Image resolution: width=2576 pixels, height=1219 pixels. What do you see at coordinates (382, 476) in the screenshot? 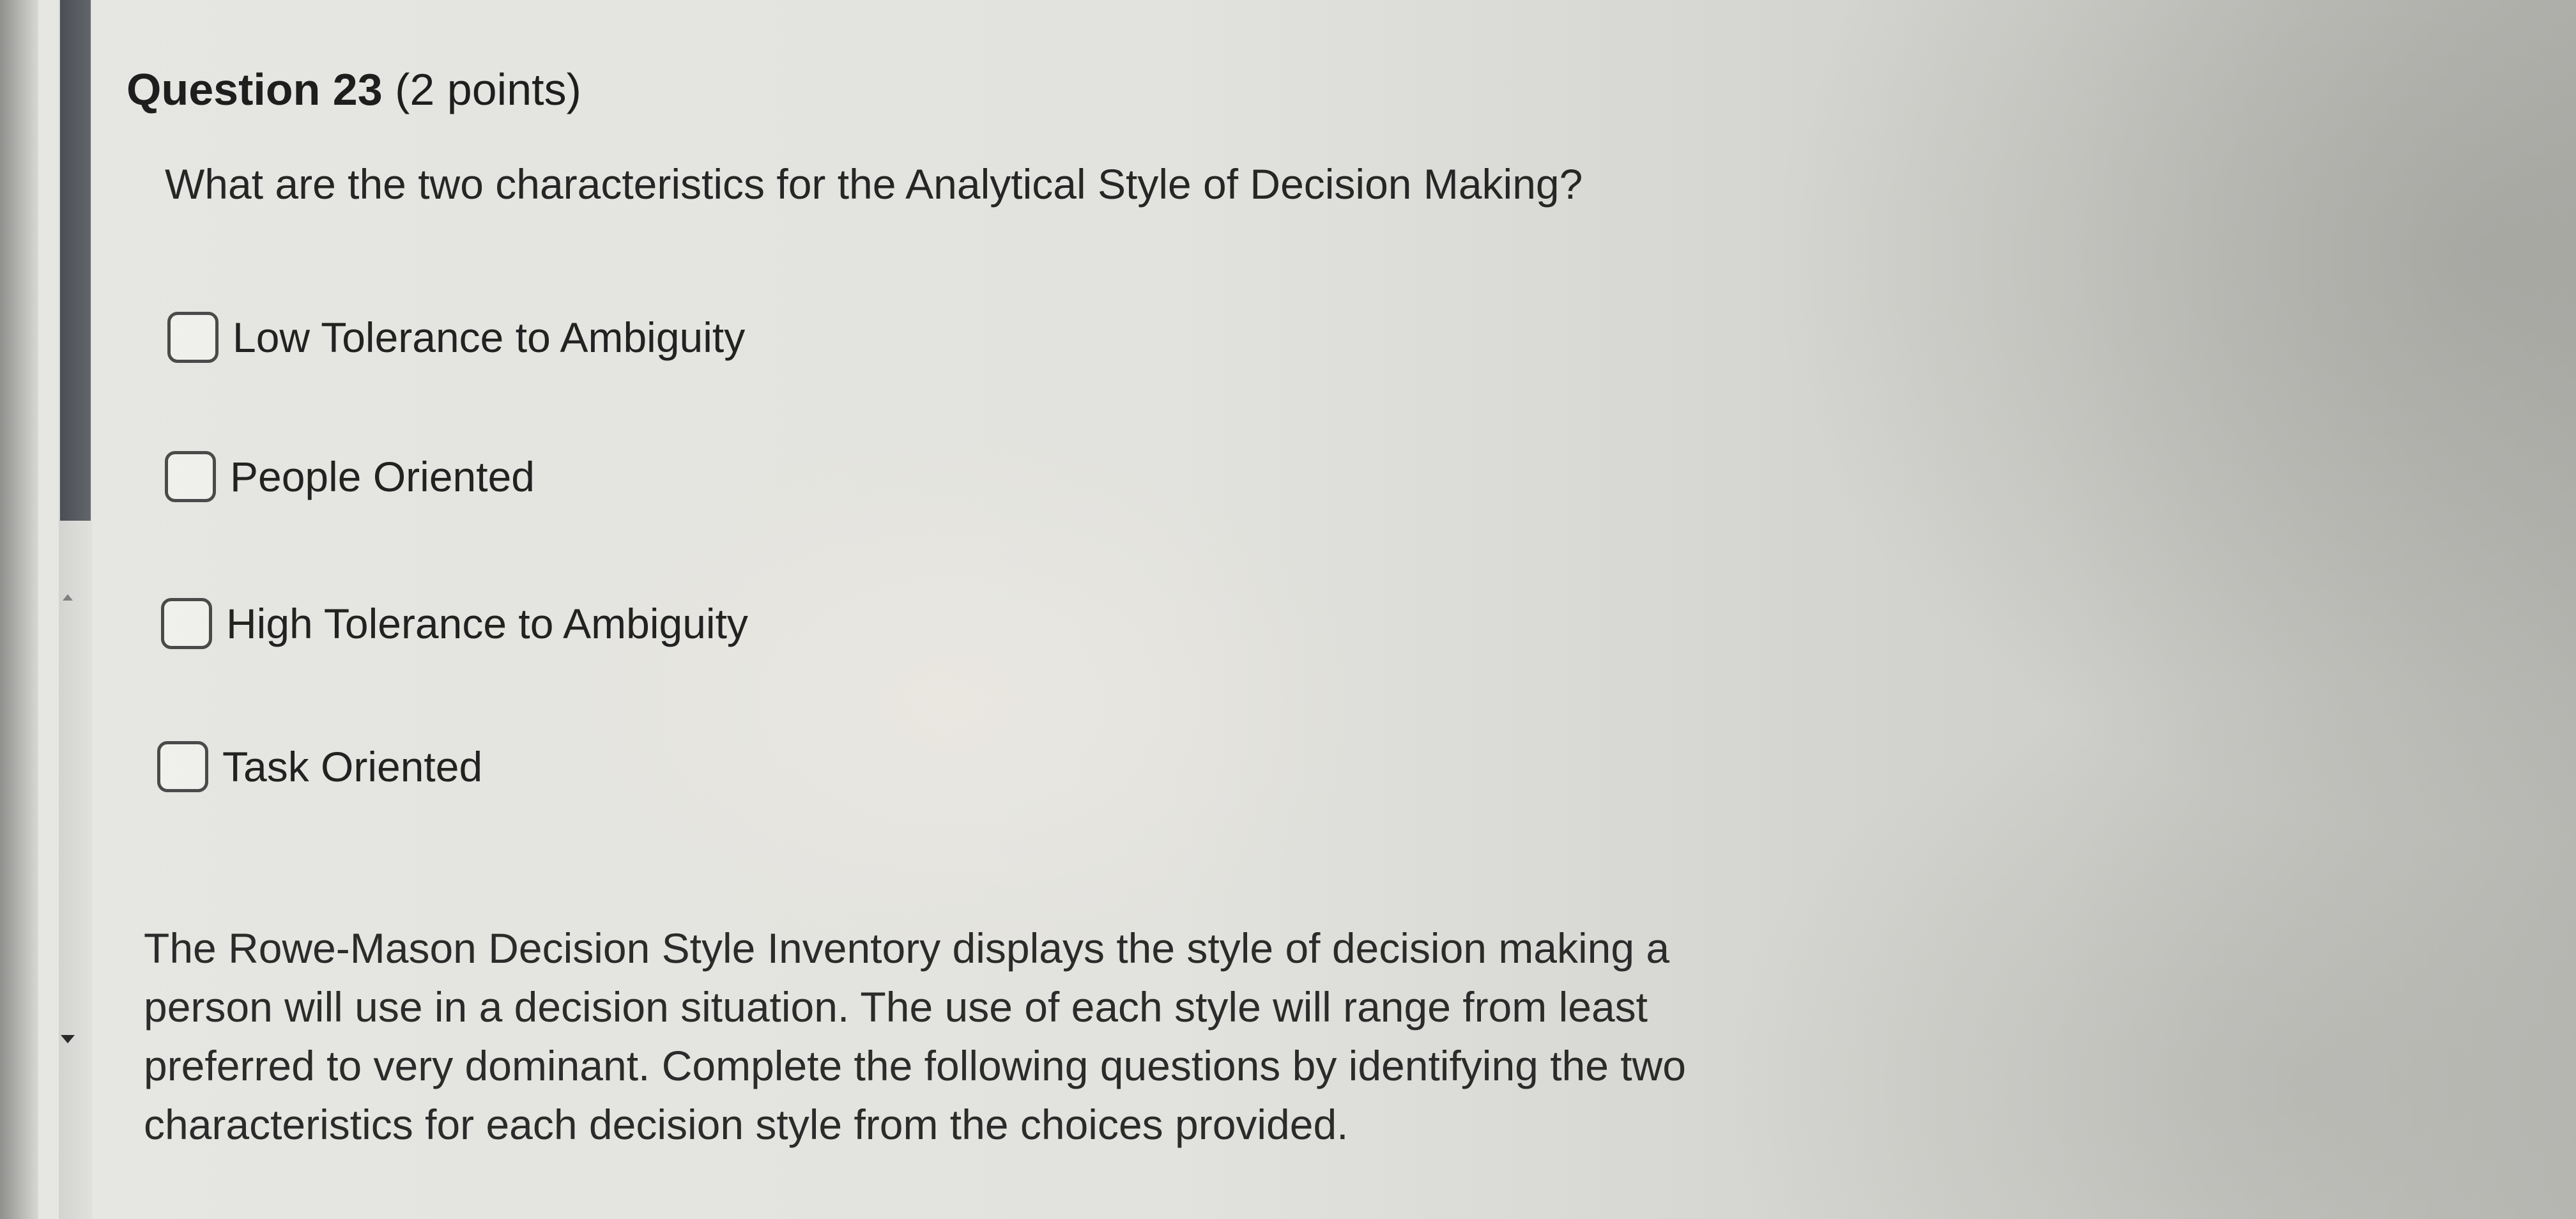
I see `answer-option-label: People Oriented` at bounding box center [382, 476].